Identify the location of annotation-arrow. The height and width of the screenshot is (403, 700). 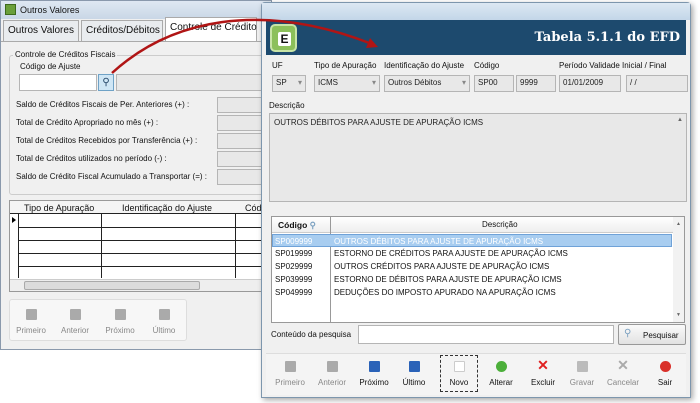
(244, 46).